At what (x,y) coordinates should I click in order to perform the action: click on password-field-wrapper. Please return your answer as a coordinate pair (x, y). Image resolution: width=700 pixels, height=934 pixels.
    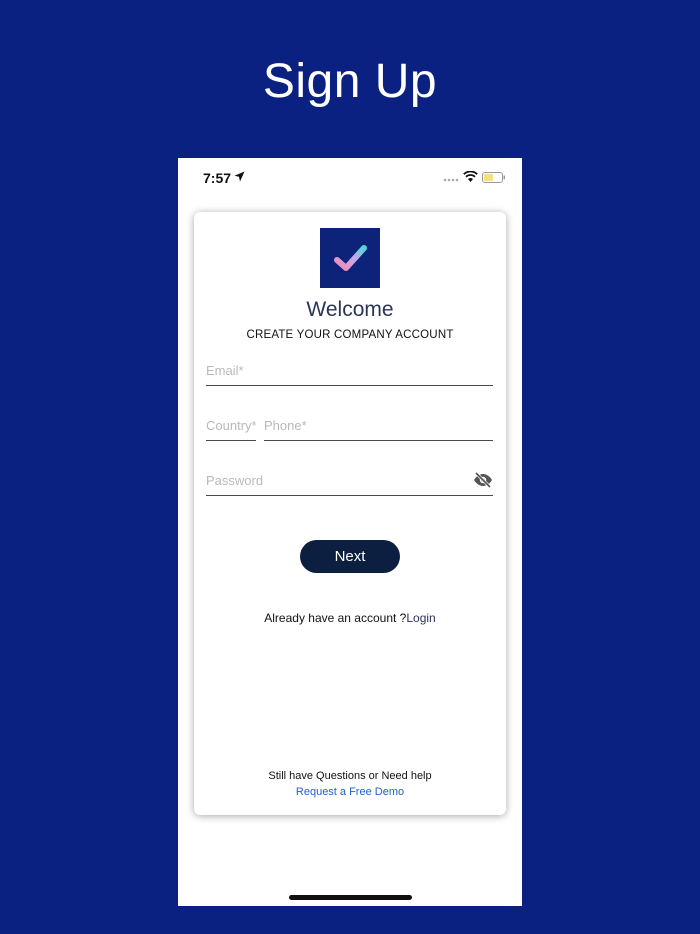
    Looking at the image, I should click on (349, 483).